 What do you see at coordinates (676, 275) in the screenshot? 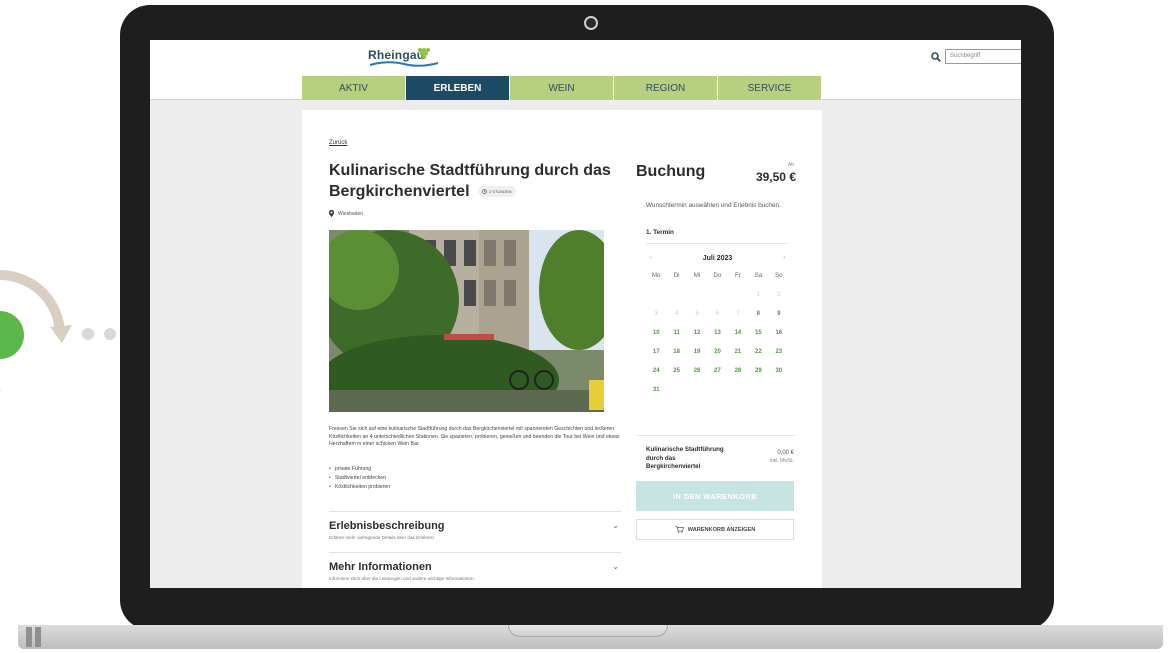
I see `weekday-label: Di` at bounding box center [676, 275].